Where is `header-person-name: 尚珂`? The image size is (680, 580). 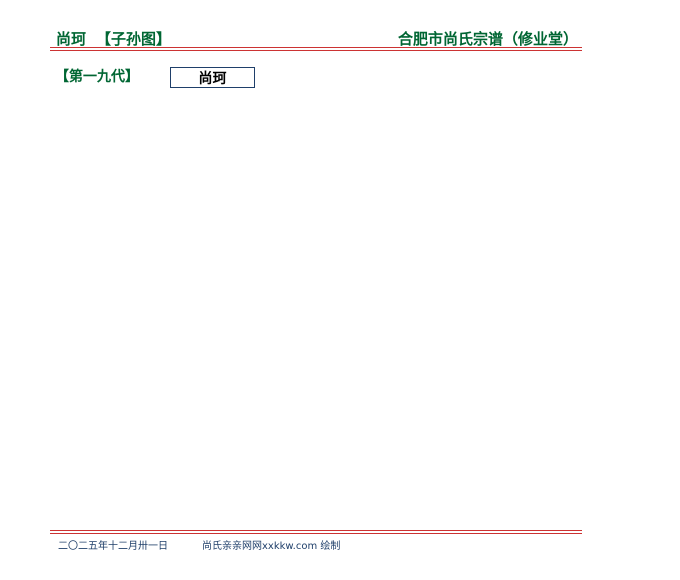 header-person-name: 尚珂 is located at coordinates (71, 39).